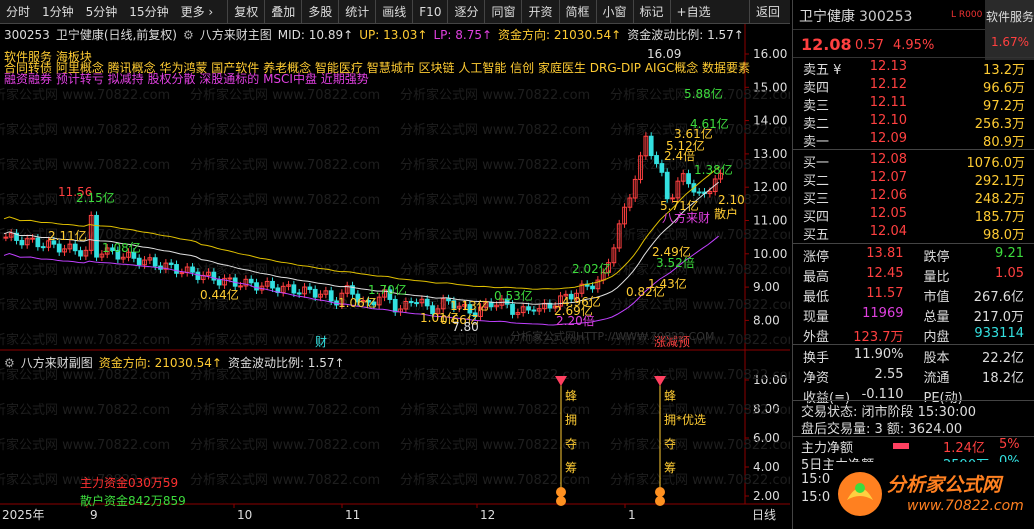 The width and height of the screenshot is (1034, 529). What do you see at coordinates (612, 336) in the screenshot?
I see `watermark-url: 分析家公式网HTTP://WWW.70822.COM` at bounding box center [612, 336].